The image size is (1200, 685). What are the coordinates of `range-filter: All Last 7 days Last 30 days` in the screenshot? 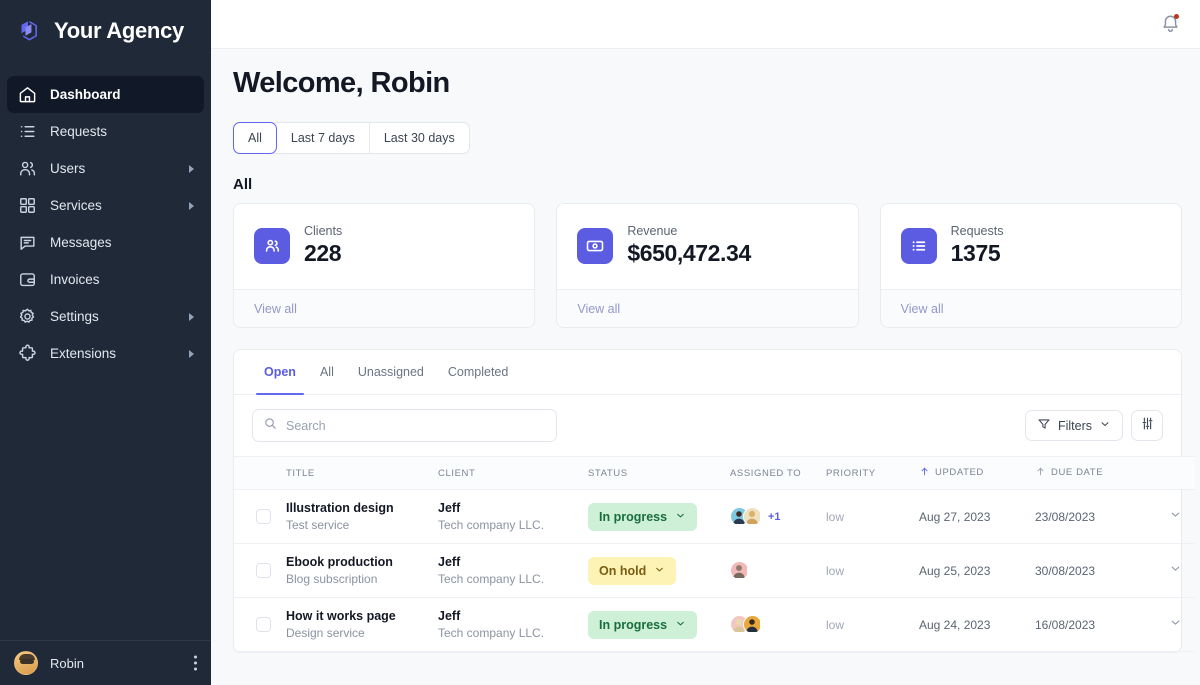 It's located at (351, 138).